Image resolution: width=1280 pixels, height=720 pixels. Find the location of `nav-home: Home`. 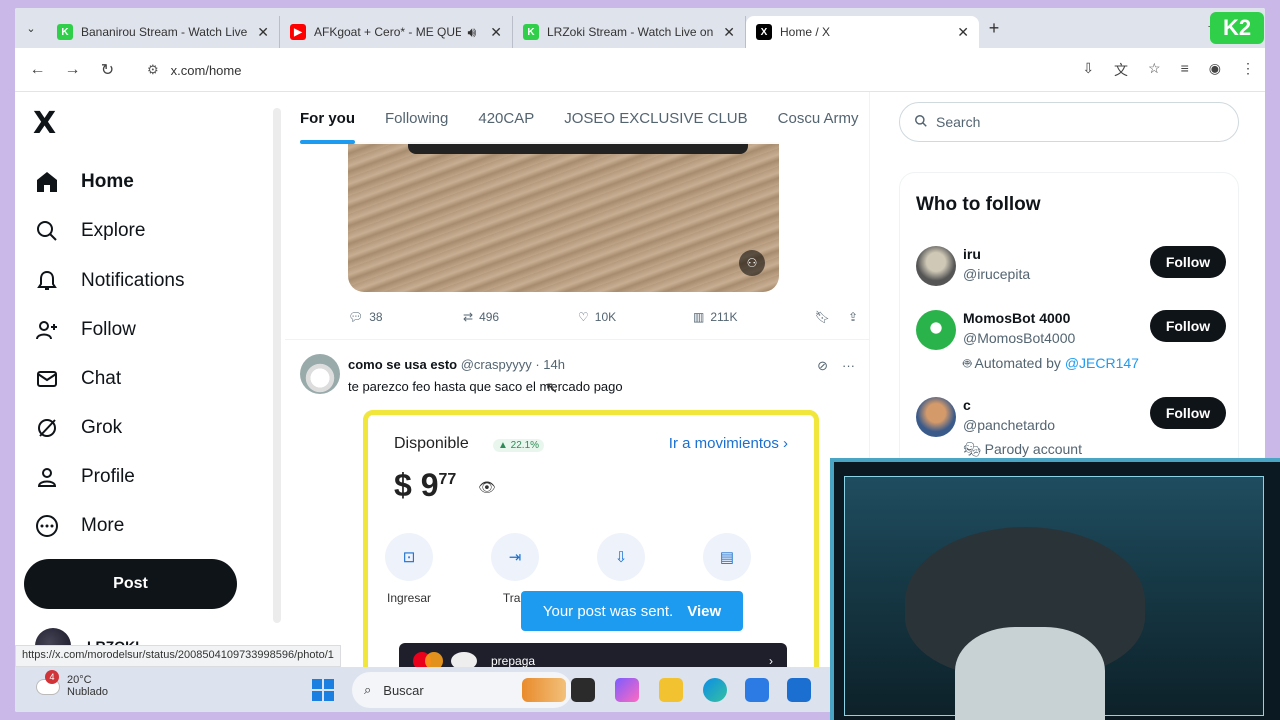

nav-home: Home is located at coordinates (83, 182).